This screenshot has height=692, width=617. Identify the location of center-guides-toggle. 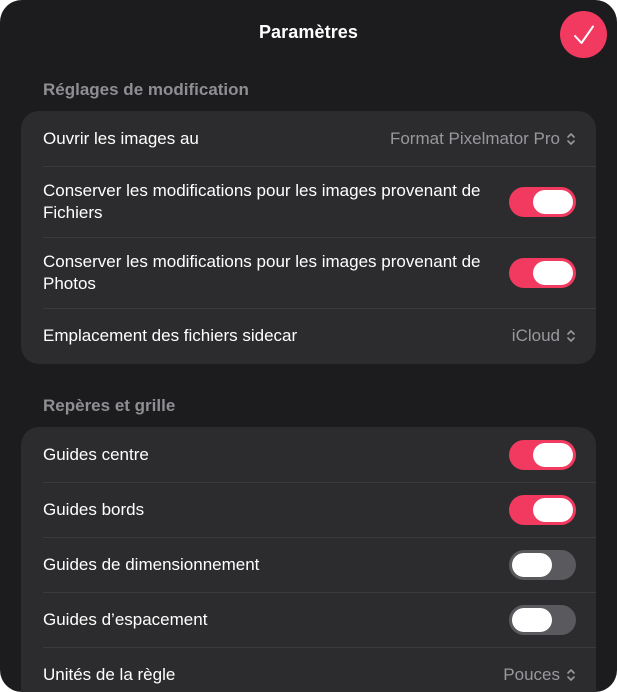
(542, 454).